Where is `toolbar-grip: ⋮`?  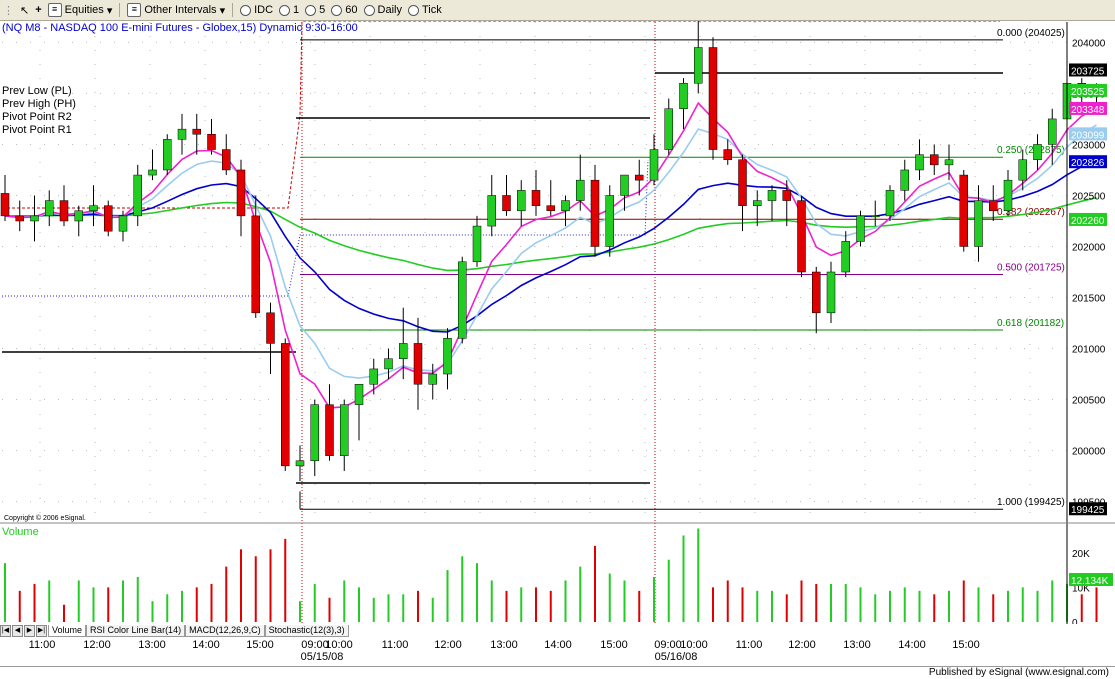
toolbar-grip: ⋮ is located at coordinates (8, 10).